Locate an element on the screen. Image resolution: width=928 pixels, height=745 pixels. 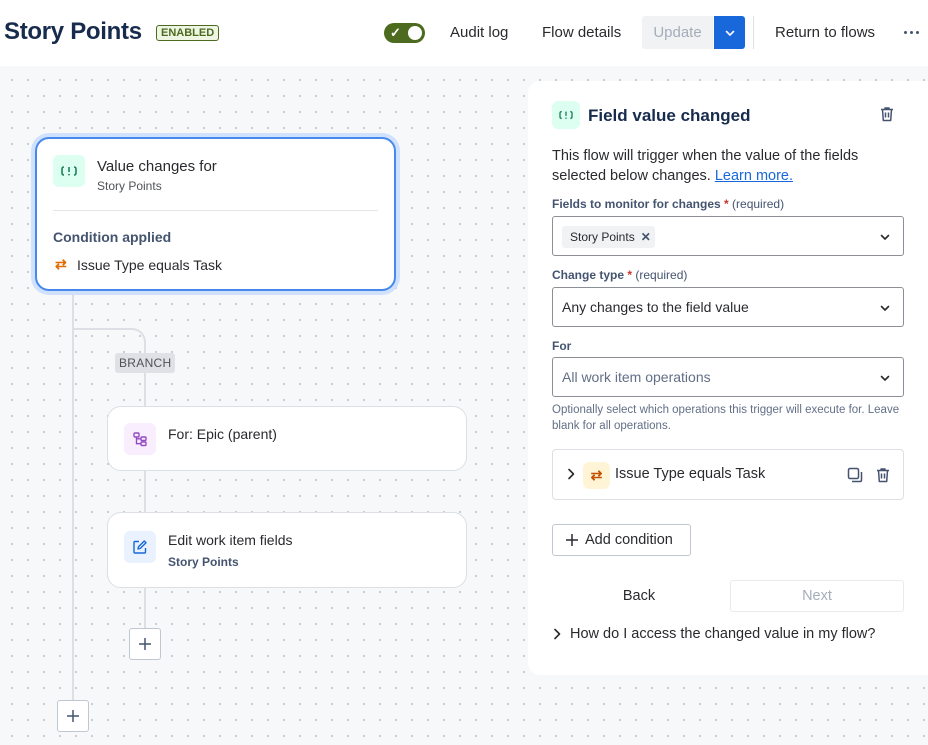
header-divider is located at coordinates (753, 32).